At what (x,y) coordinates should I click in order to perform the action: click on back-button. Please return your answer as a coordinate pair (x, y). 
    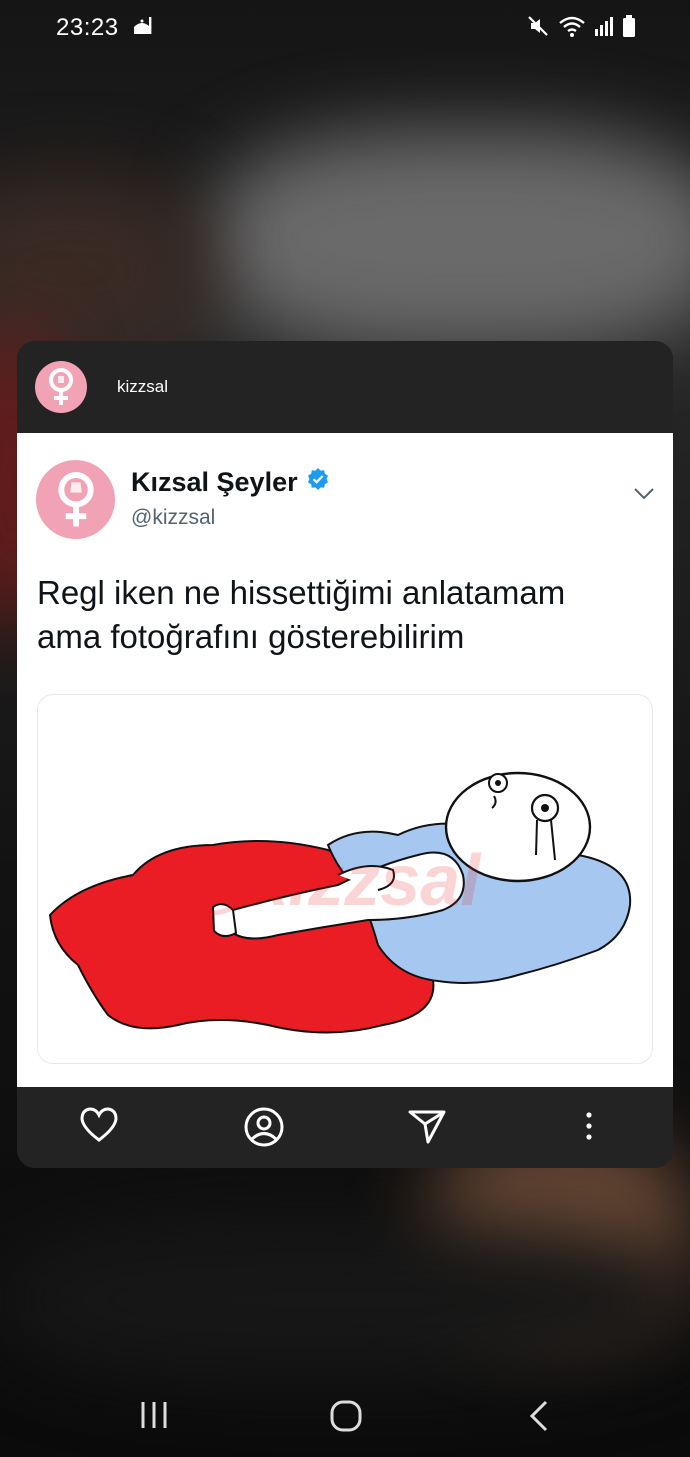
    Looking at the image, I should click on (539, 1418).